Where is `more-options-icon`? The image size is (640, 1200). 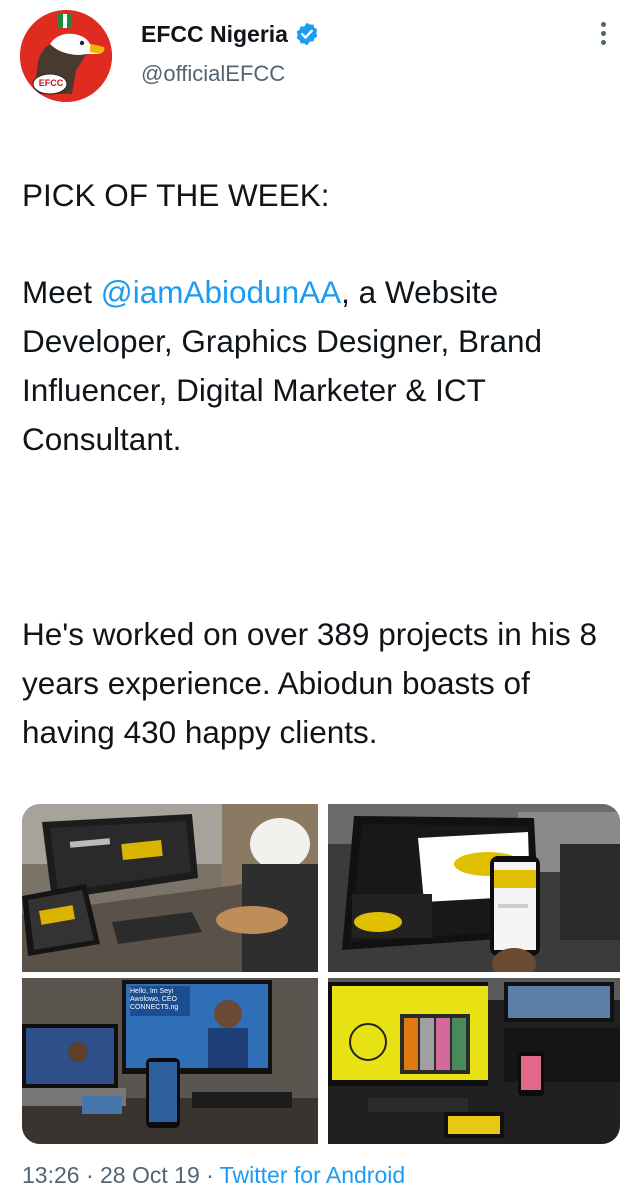
more-options-icon is located at coordinates (603, 37).